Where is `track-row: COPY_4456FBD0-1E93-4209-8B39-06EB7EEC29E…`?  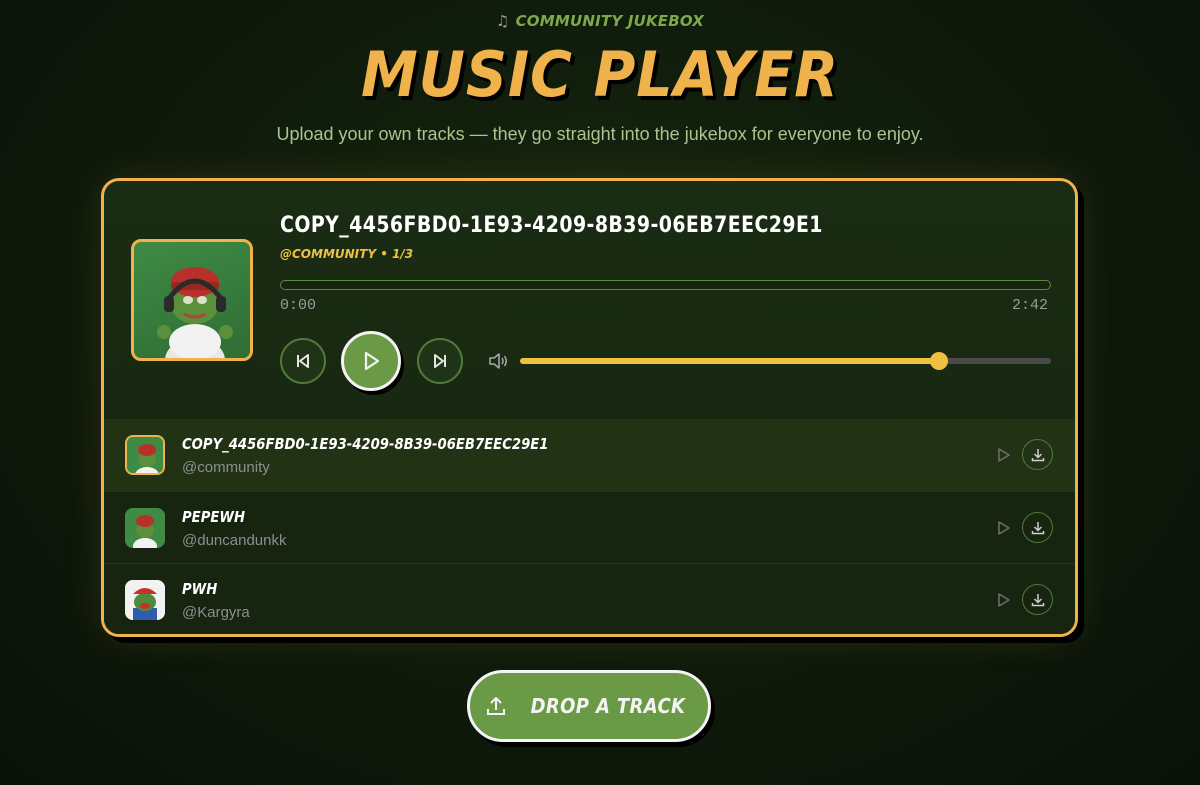 track-row: COPY_4456FBD0-1E93-4209-8B39-06EB7EEC29E… is located at coordinates (589, 455).